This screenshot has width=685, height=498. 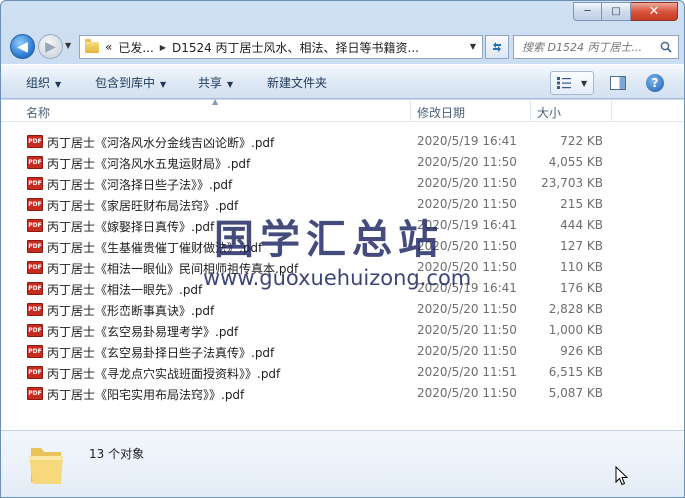 I want to click on address-bar: « 已发... ▶ D1524 丙丁居士风水、相法、择日等书籍资... ▼, so click(x=281, y=47).